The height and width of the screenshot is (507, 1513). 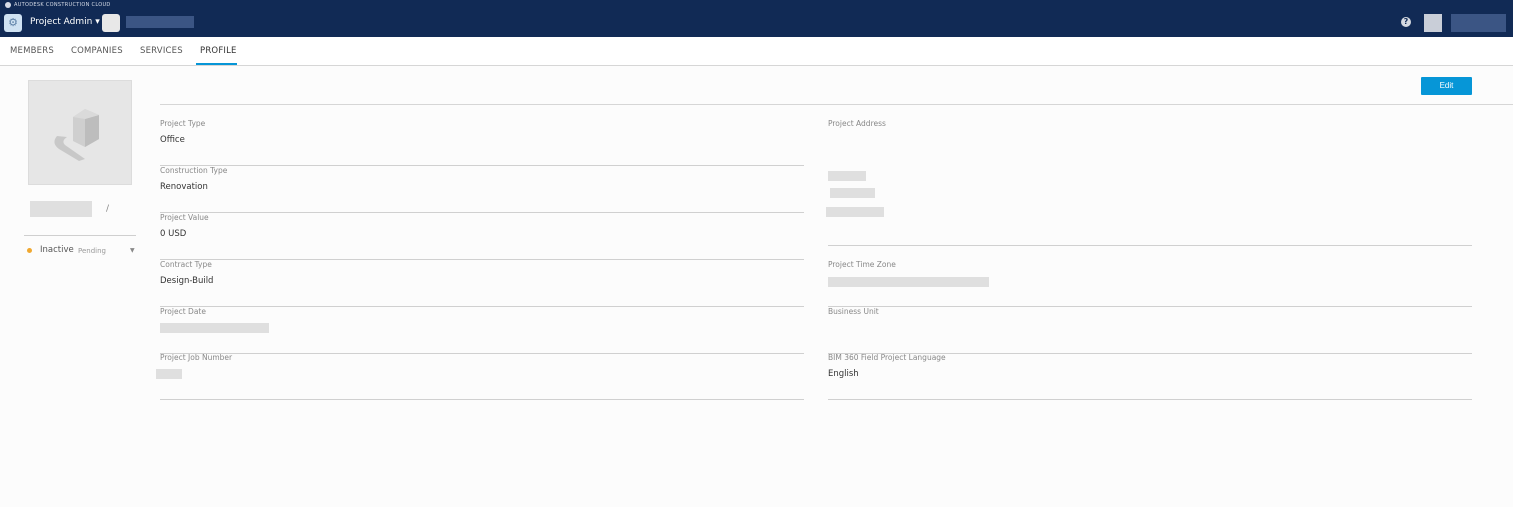 I want to click on substatus-label: Pending, so click(x=92, y=251).